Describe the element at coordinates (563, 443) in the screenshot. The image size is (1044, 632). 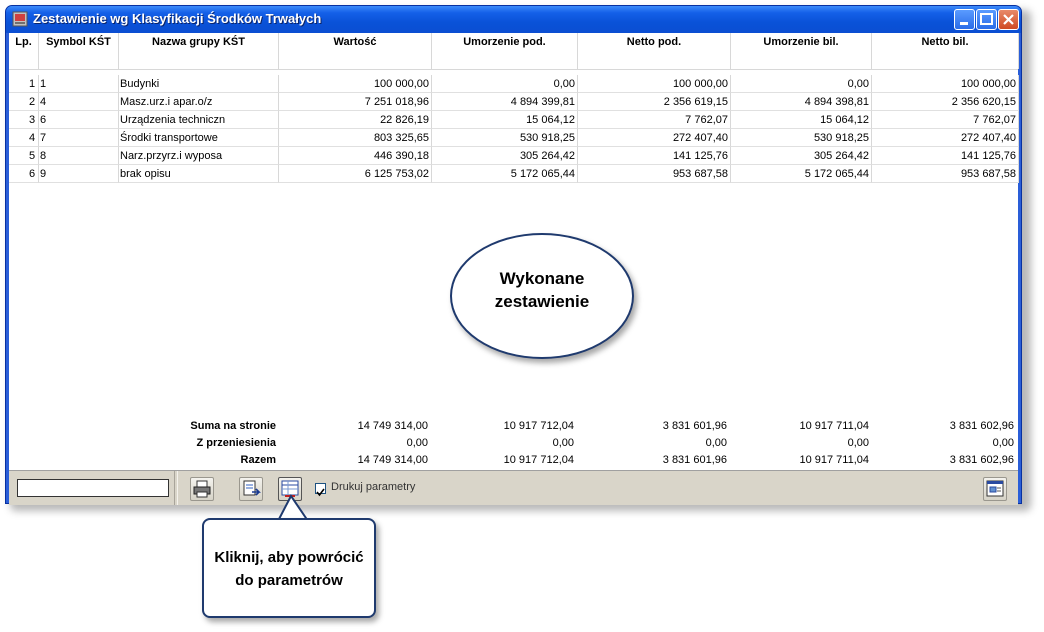
I see `summary-umorz-pod: 0,00` at that location.